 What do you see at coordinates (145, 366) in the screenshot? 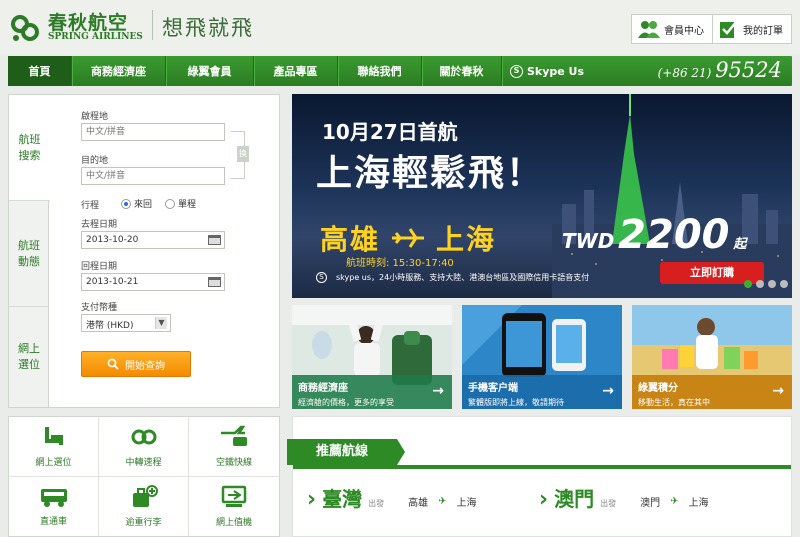
I see `start-search-label: 開始查詢` at bounding box center [145, 366].